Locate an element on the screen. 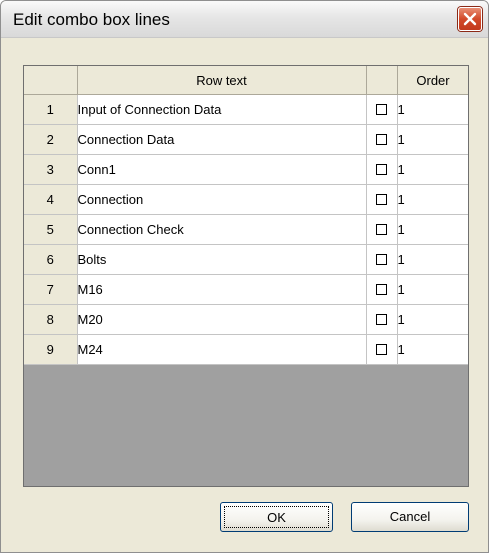  table-row: 4 Connection 1 is located at coordinates (246, 199).